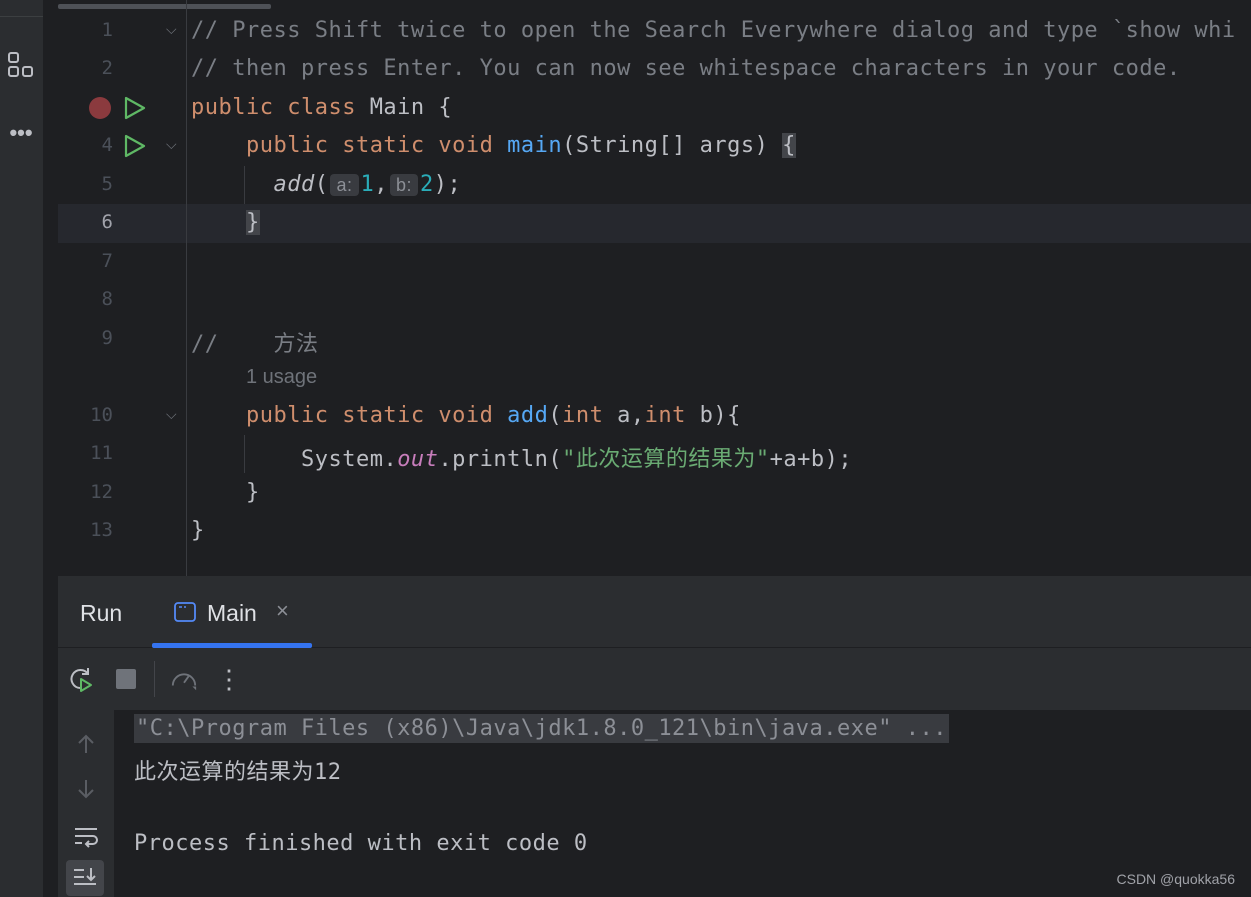 This screenshot has height=897, width=1251. I want to click on scroll-to-end-icon, so click(85, 878).